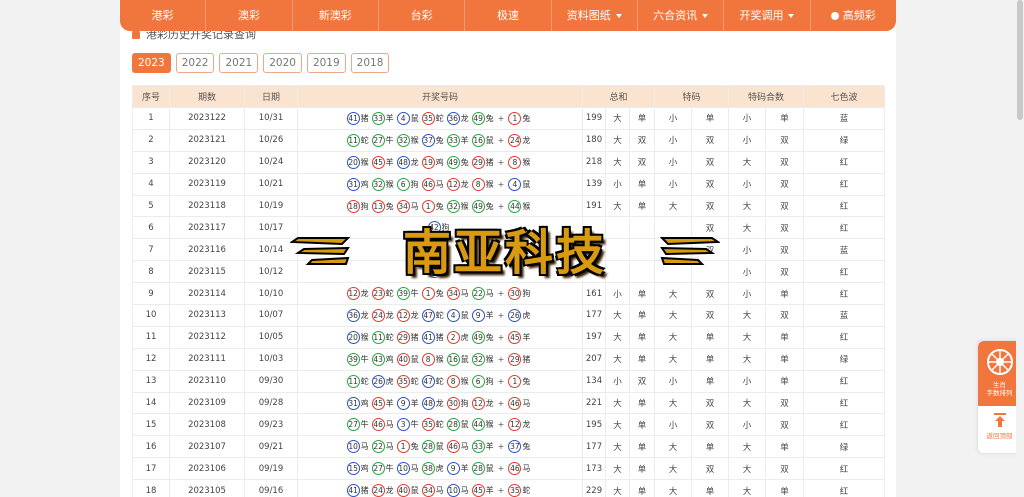 The image size is (1024, 497). Describe the element at coordinates (378, 447) in the screenshot. I see `number-ball: 22` at that location.